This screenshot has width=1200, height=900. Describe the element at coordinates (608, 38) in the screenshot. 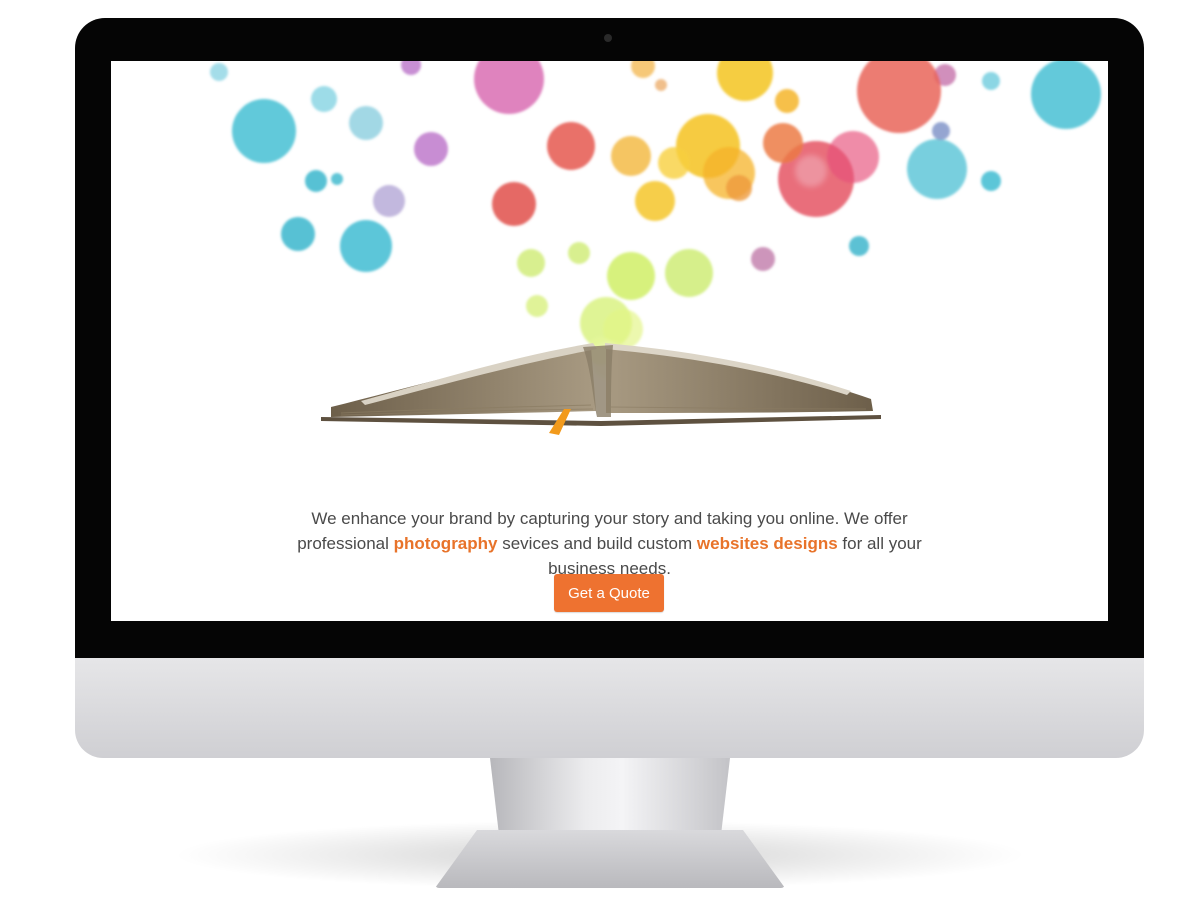

I see `camera-dot-icon` at that location.